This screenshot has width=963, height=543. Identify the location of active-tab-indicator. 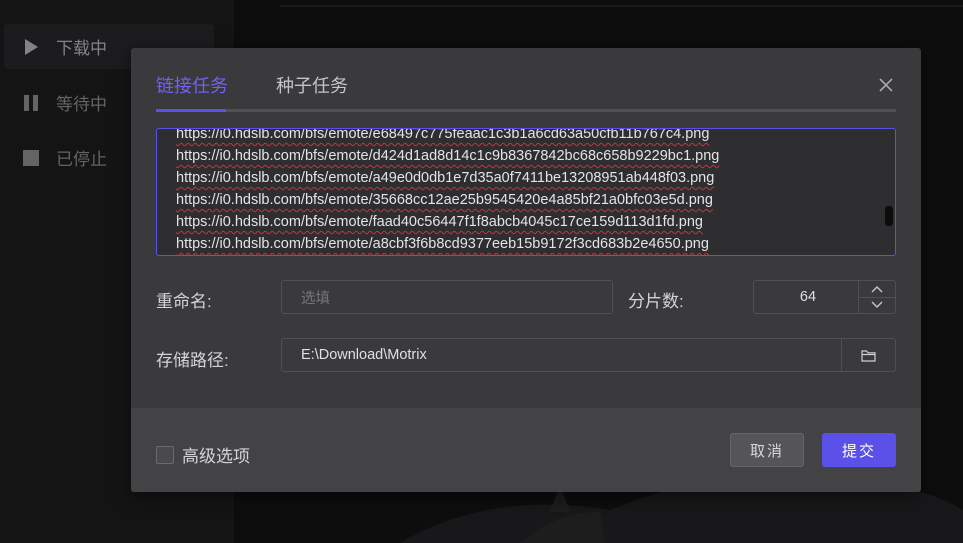
(191, 110).